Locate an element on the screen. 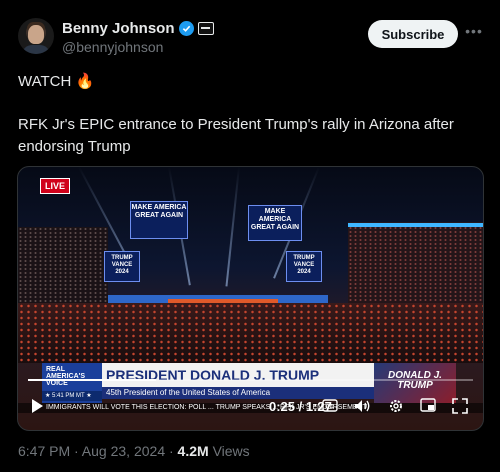 The width and height of the screenshot is (500, 472). play-icon is located at coordinates (37, 407).